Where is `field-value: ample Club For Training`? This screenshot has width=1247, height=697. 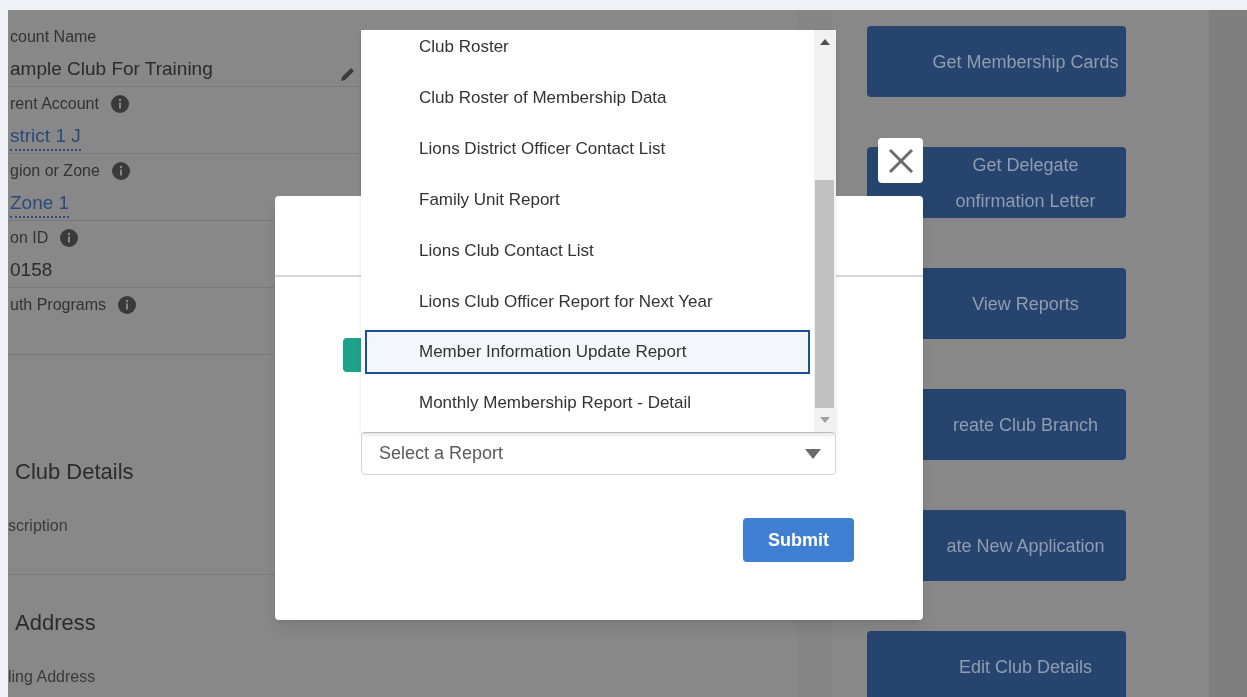 field-value: ample Club For Training is located at coordinates (111, 69).